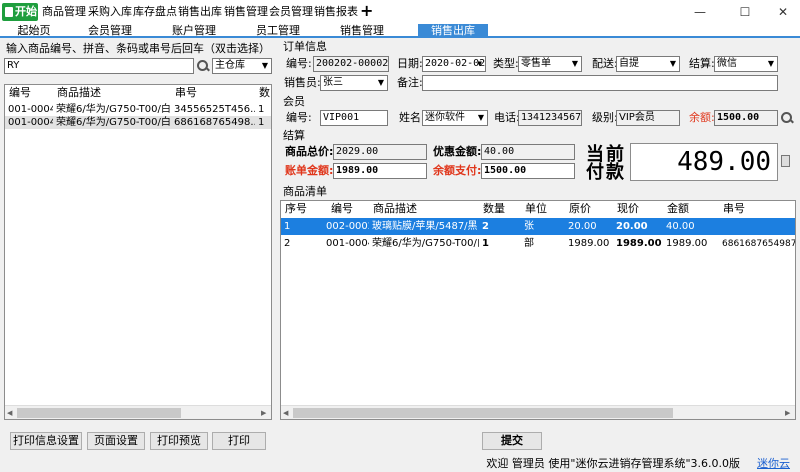 The width and height of the screenshot is (800, 472). I want to click on tab-staff: 员工管理, so click(278, 31).